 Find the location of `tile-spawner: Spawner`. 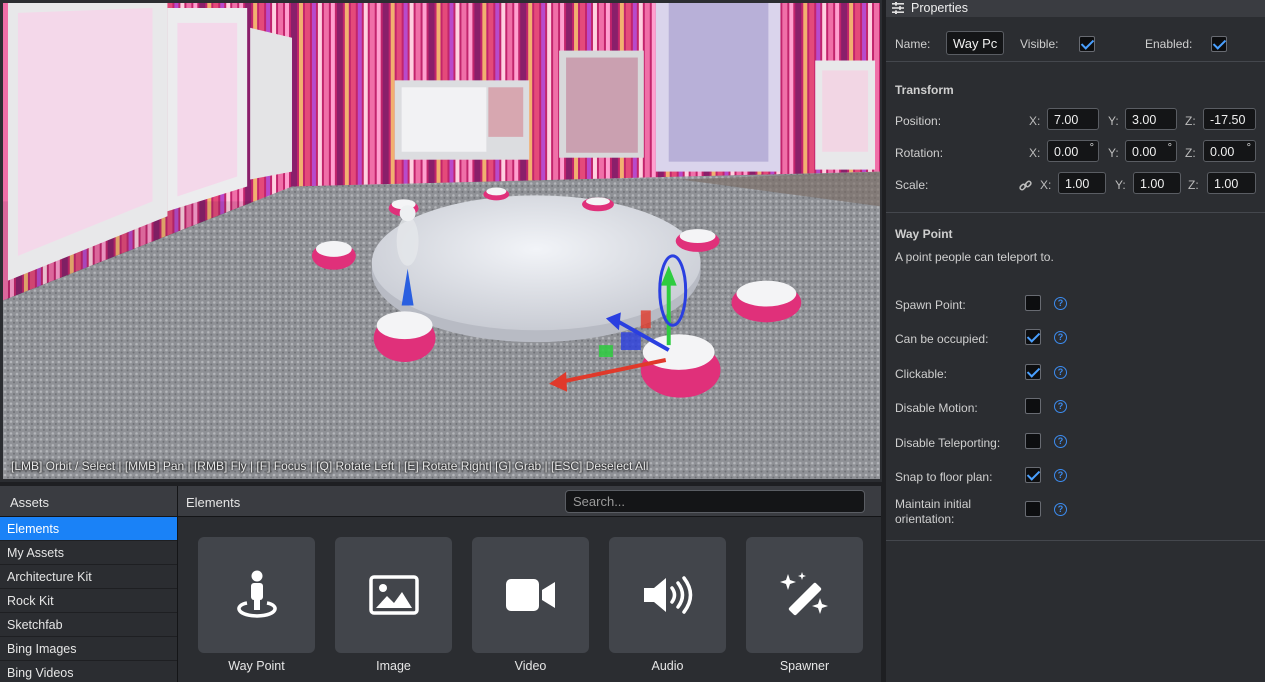

tile-spawner: Spawner is located at coordinates (804, 605).